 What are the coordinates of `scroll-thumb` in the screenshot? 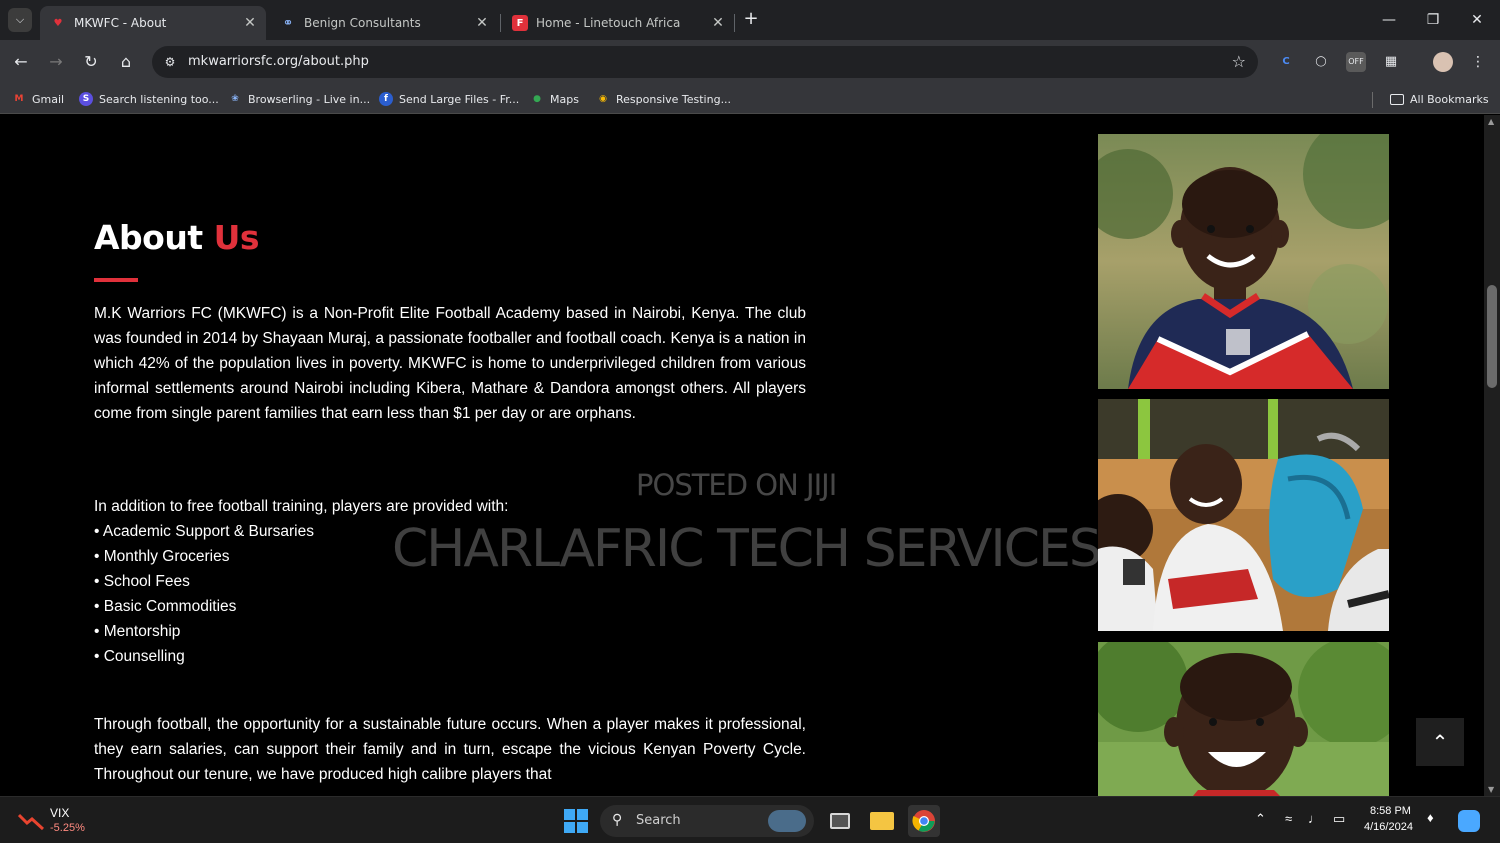 It's located at (1492, 336).